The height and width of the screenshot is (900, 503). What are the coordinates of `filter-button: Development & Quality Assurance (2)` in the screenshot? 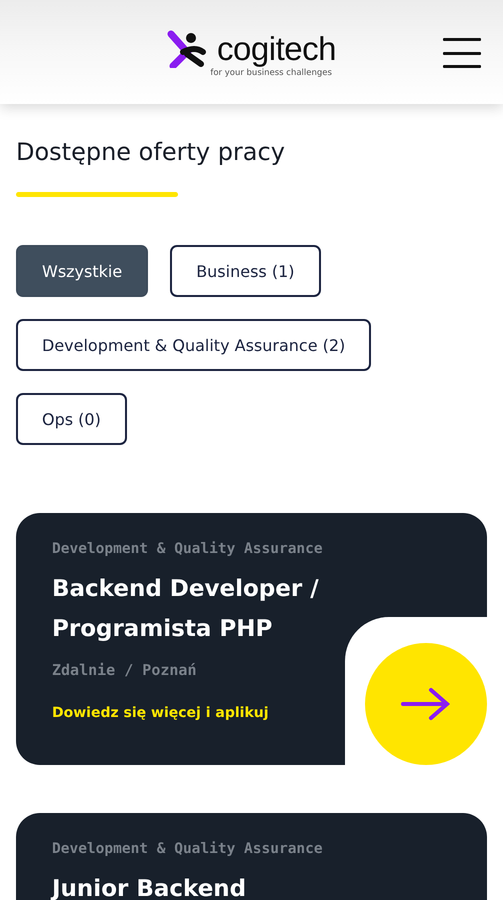 It's located at (194, 345).